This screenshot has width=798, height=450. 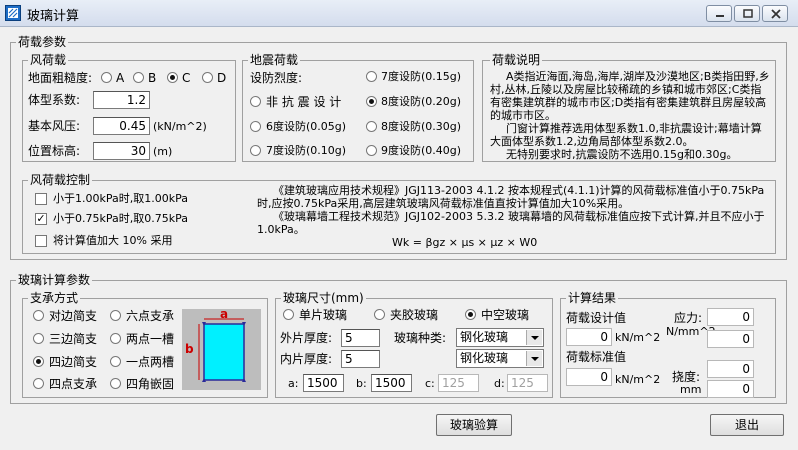 What do you see at coordinates (276, 78) in the screenshot?
I see `intensity-label: 设防烈度:` at bounding box center [276, 78].